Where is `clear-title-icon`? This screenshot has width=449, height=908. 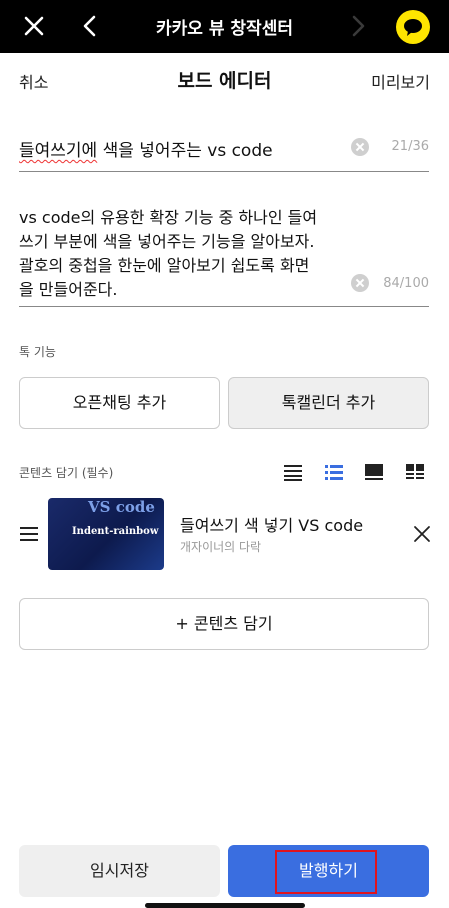 clear-title-icon is located at coordinates (360, 147).